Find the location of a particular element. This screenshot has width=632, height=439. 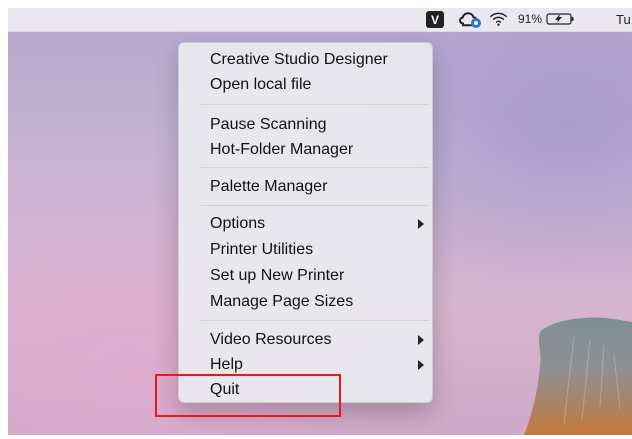

app-status-letter: V is located at coordinates (434, 19).